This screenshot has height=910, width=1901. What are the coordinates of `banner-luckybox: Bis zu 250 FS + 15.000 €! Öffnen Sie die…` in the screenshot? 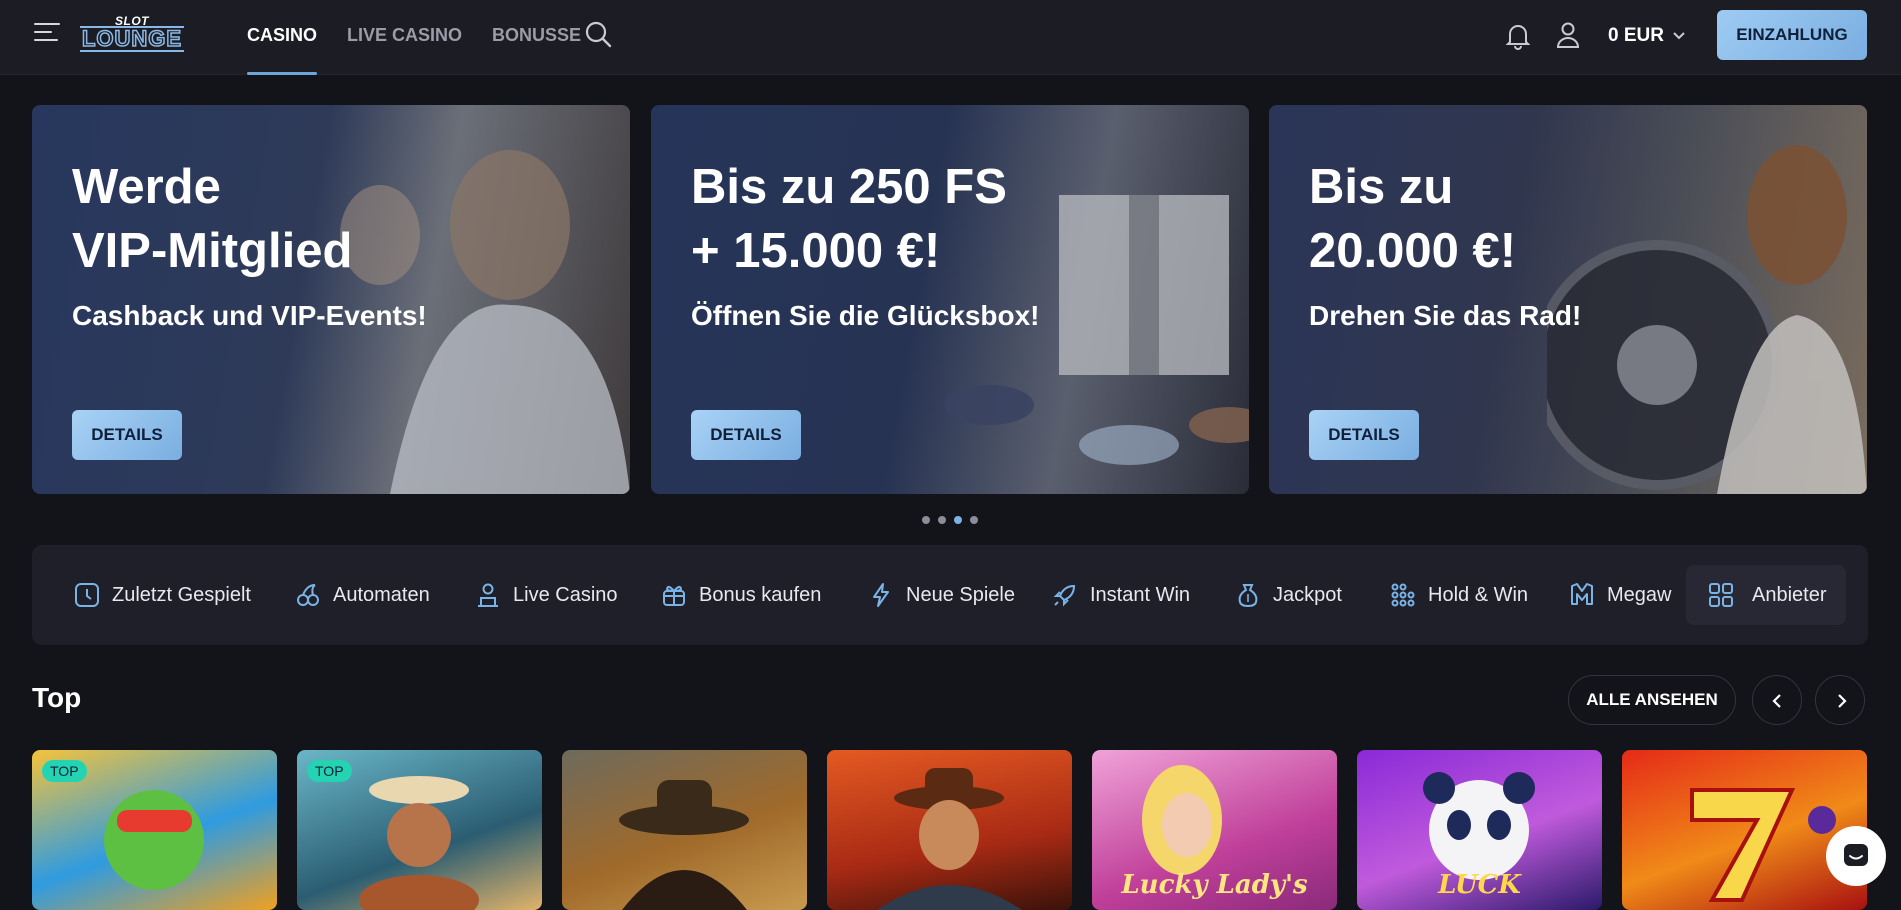 It's located at (950, 299).